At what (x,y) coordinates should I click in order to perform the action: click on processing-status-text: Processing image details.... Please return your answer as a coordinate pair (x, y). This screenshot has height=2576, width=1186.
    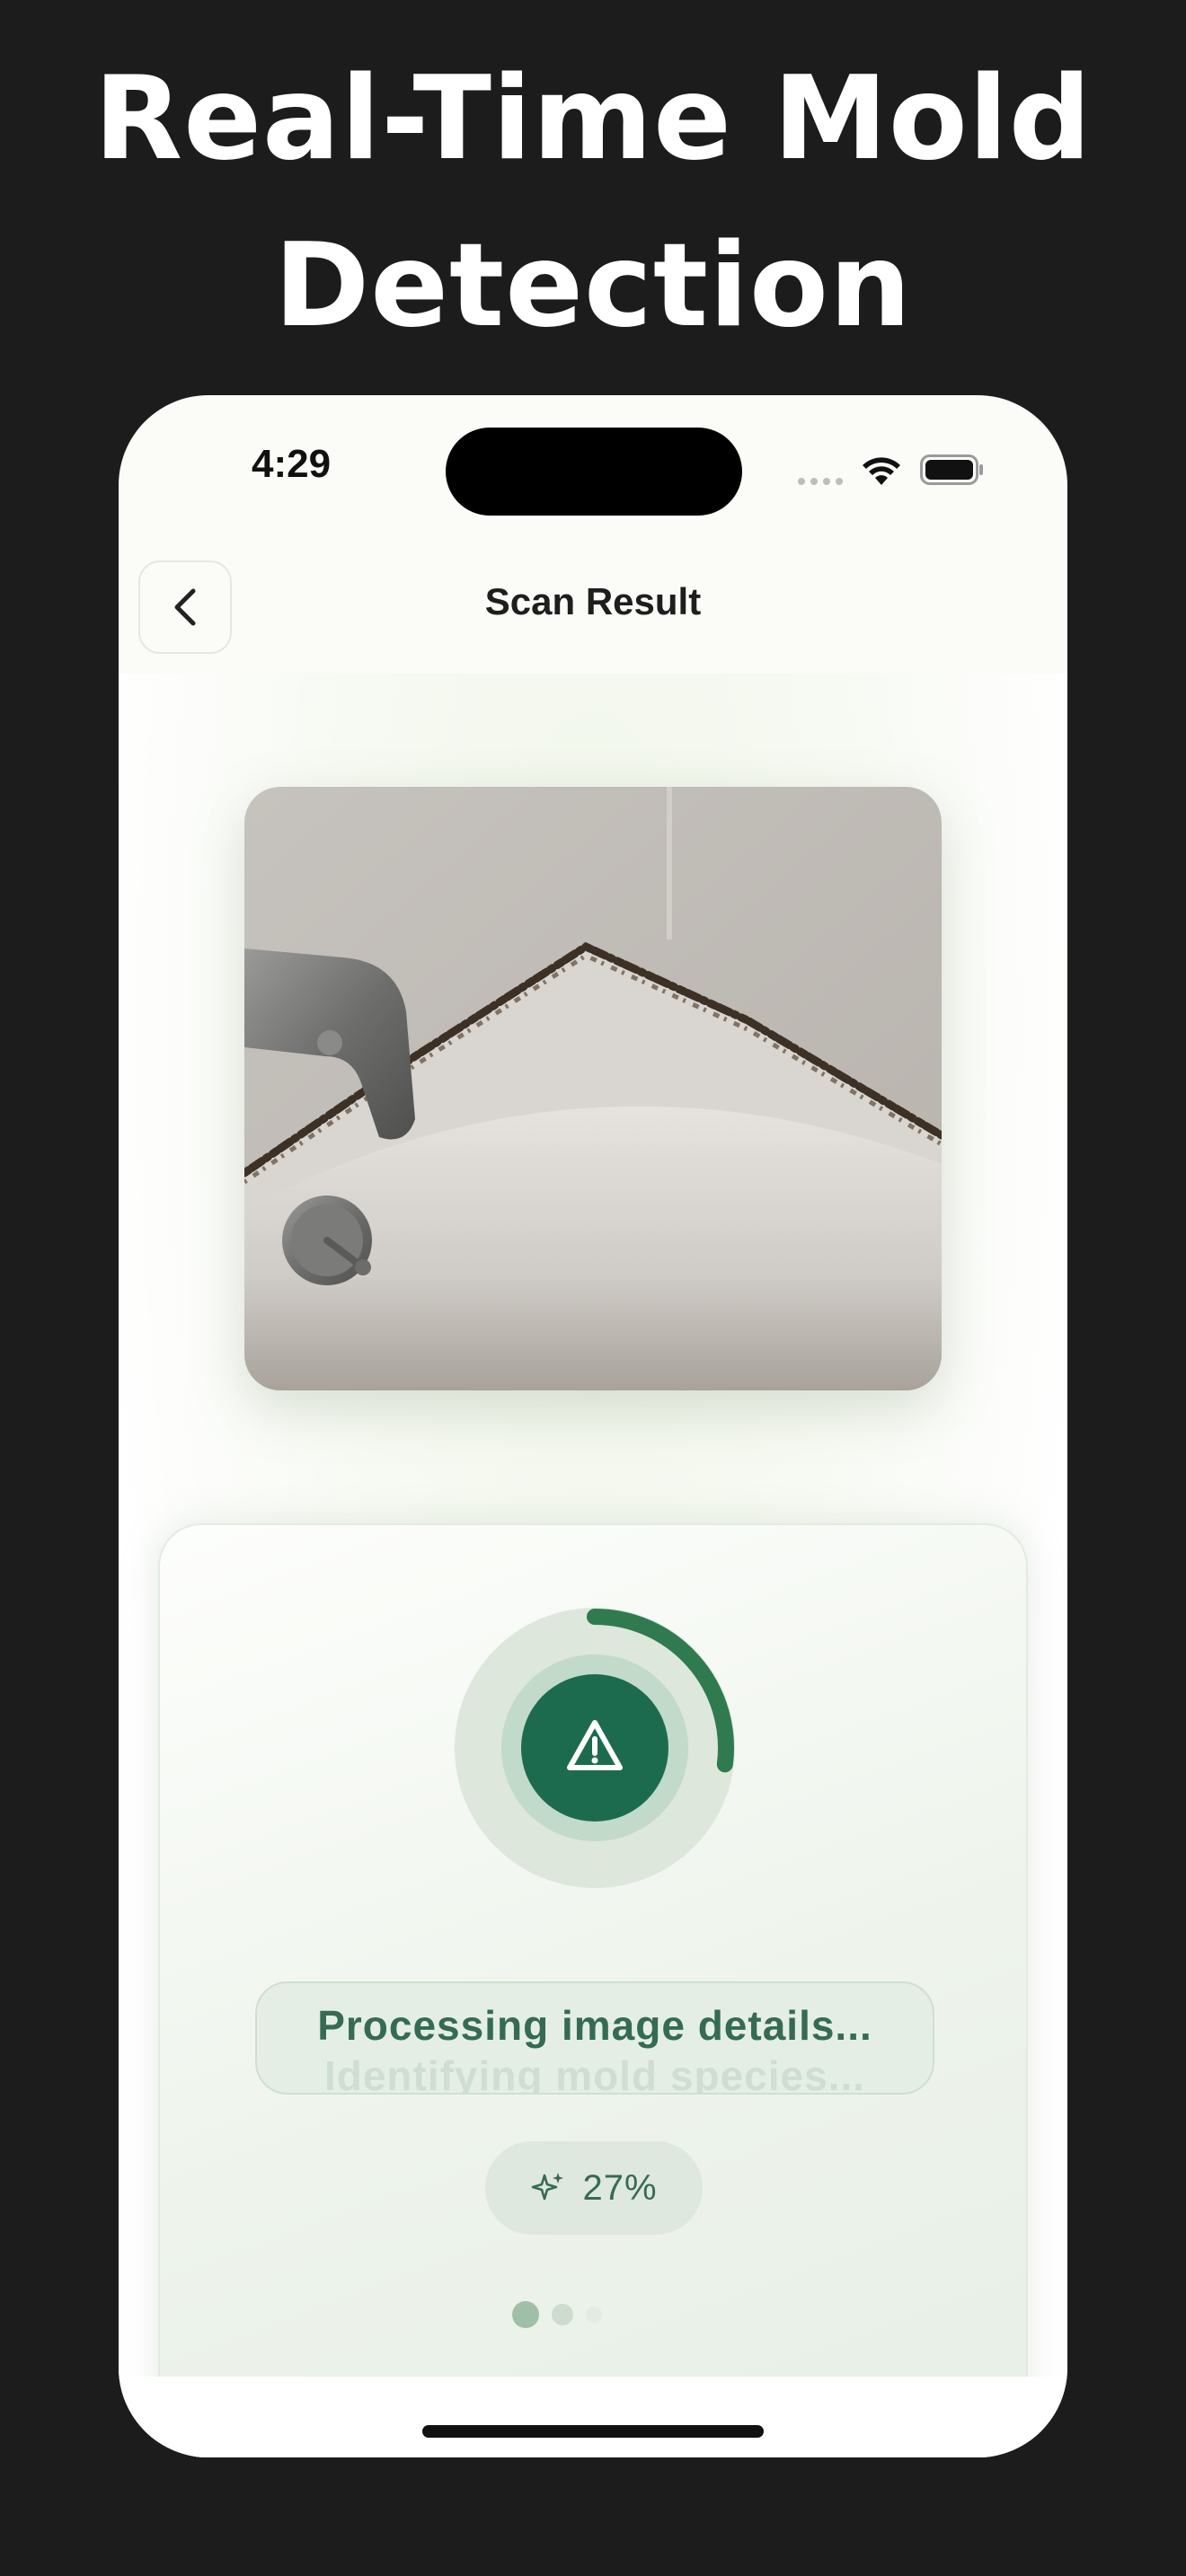
    Looking at the image, I should click on (594, 2025).